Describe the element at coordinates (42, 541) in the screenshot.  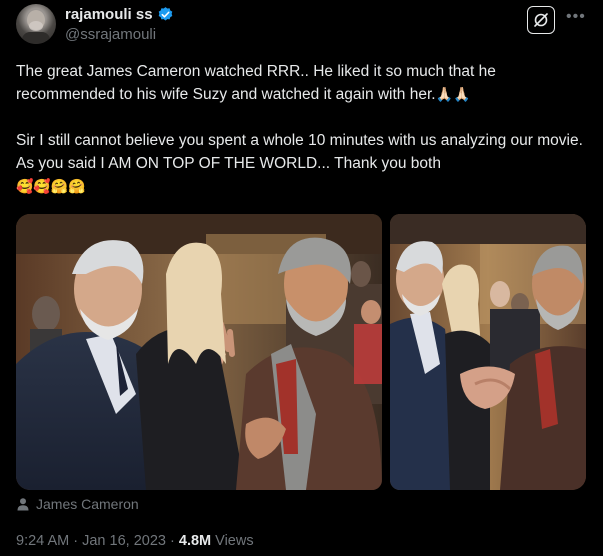
I see `tweet-time: 9:24 AM` at that location.